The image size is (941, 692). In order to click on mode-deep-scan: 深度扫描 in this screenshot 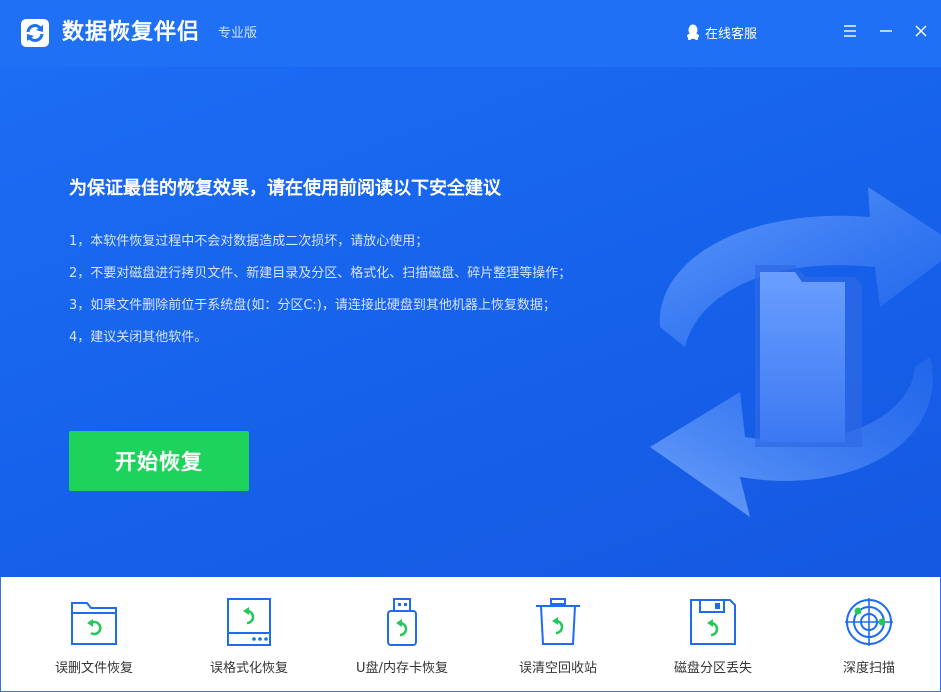, I will do `click(869, 633)`.